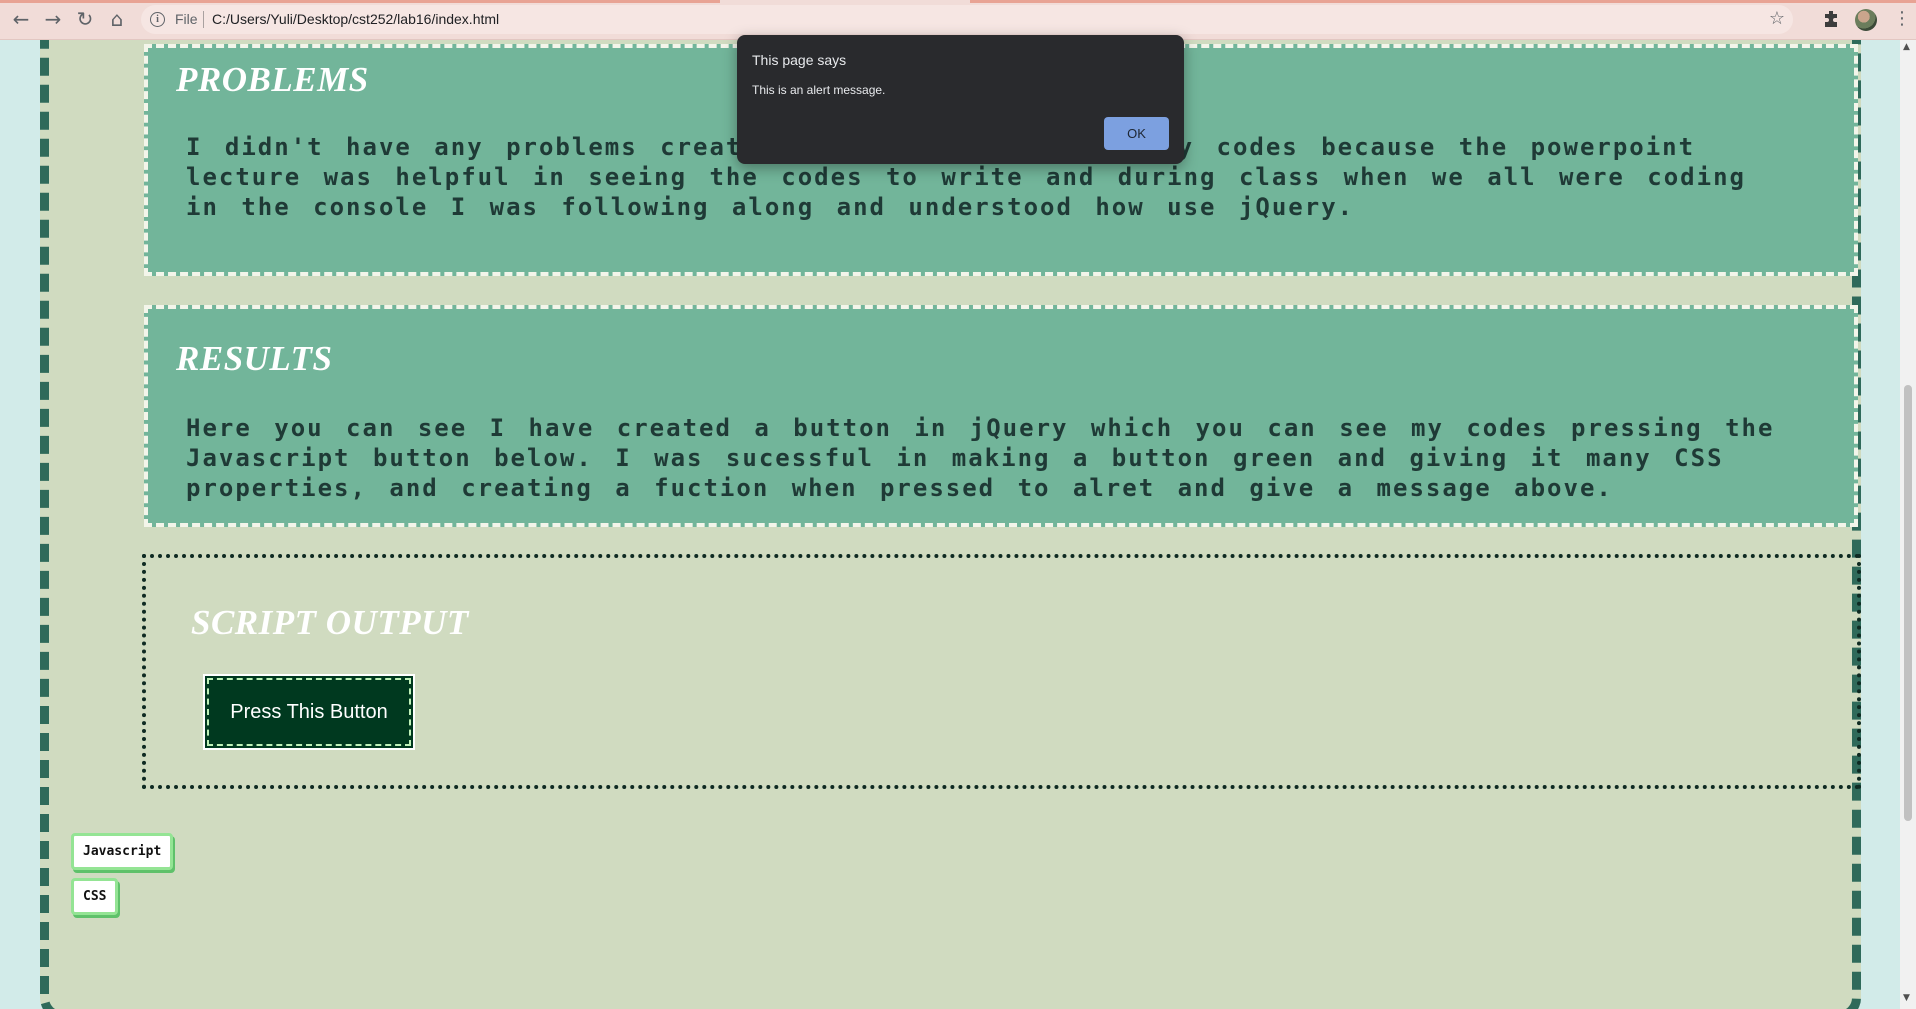 This screenshot has width=1916, height=1009. Describe the element at coordinates (254, 358) in the screenshot. I see `results-heading: RESULTS` at that location.